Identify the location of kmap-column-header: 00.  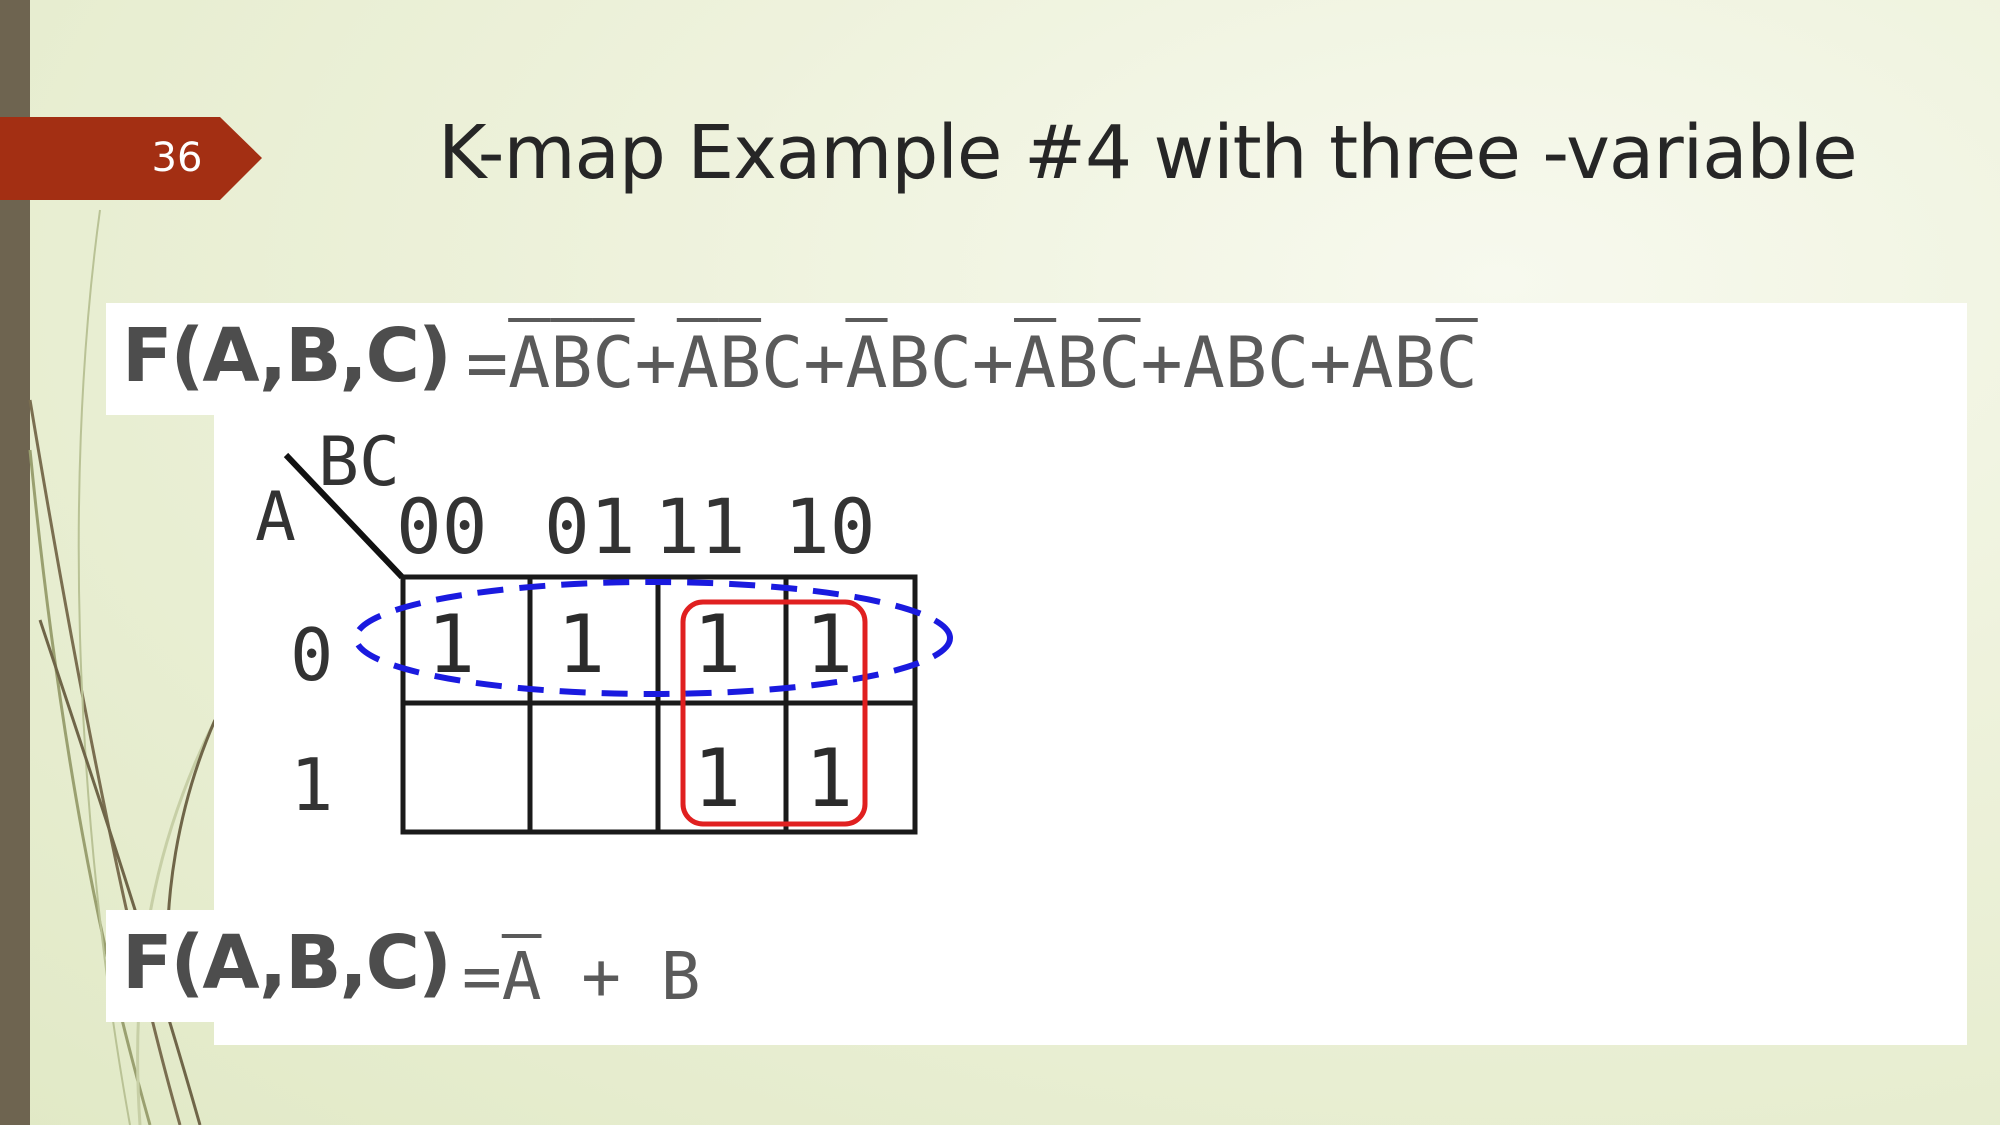
(442, 526).